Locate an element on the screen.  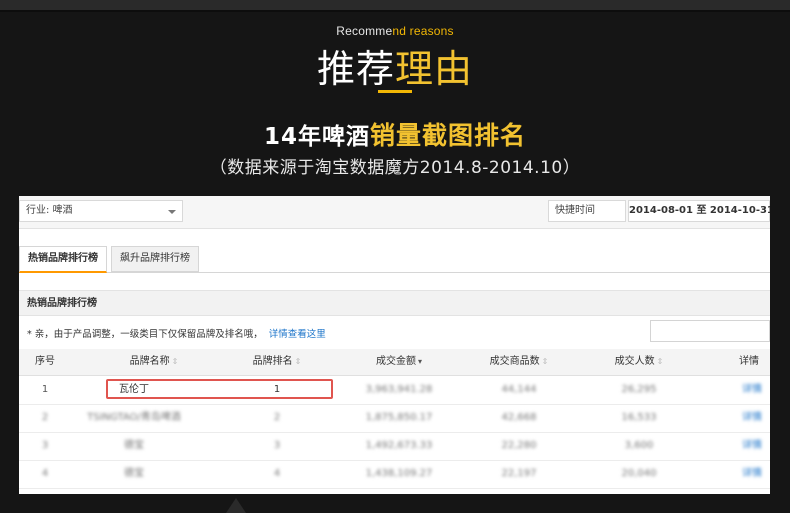
section-title: 热销品牌排行榜 is located at coordinates (394, 303).